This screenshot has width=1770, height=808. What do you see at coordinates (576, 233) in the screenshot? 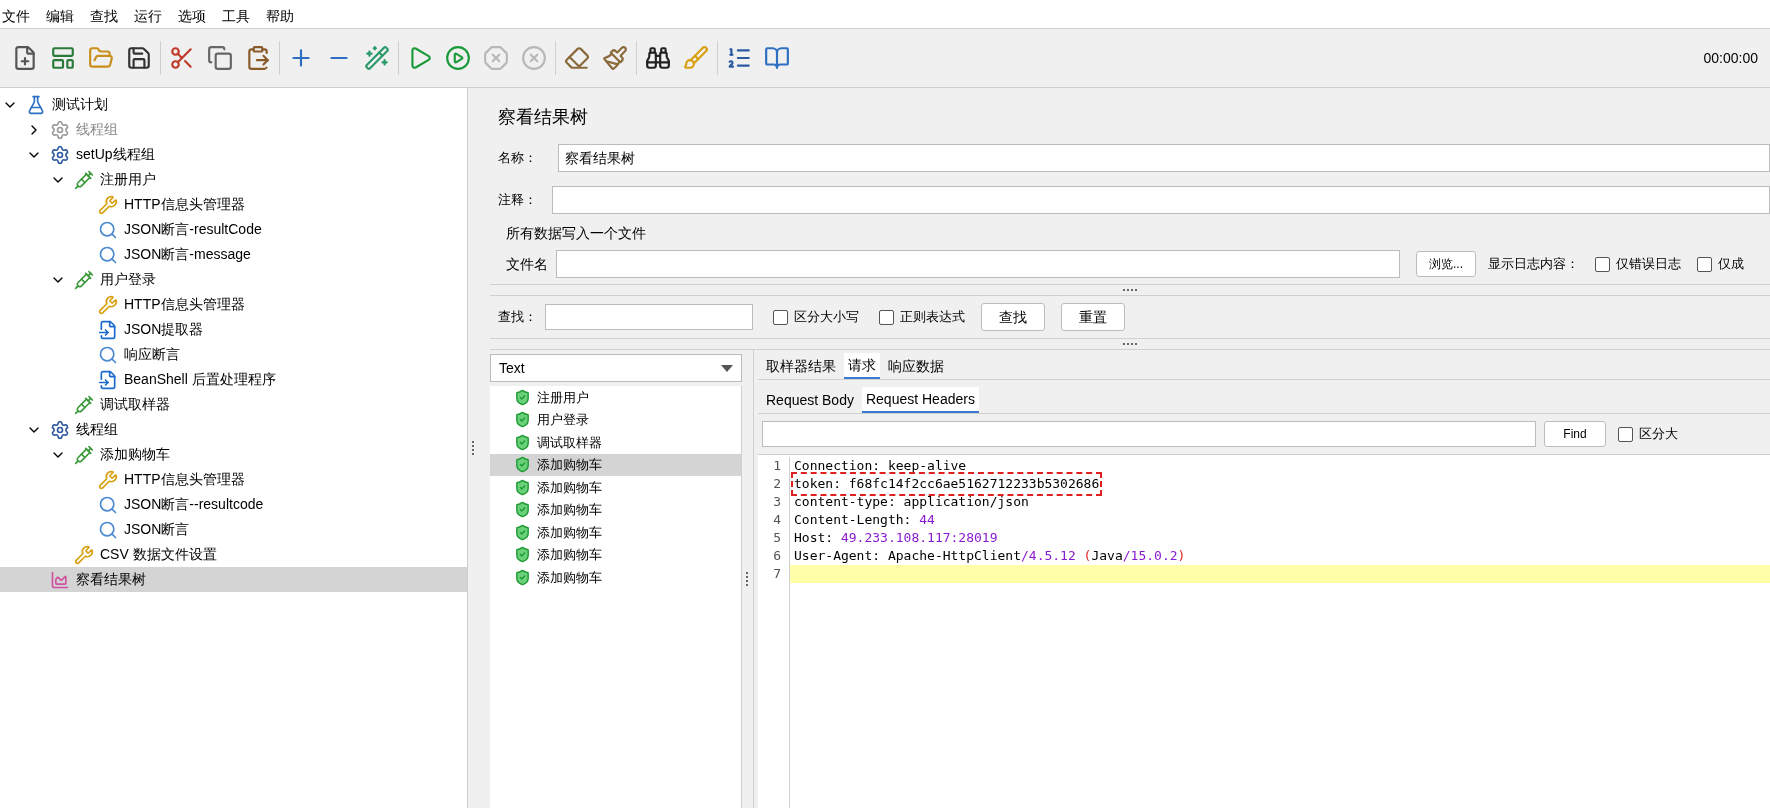
I see `group-title: 所有数据写入一个文件` at bounding box center [576, 233].